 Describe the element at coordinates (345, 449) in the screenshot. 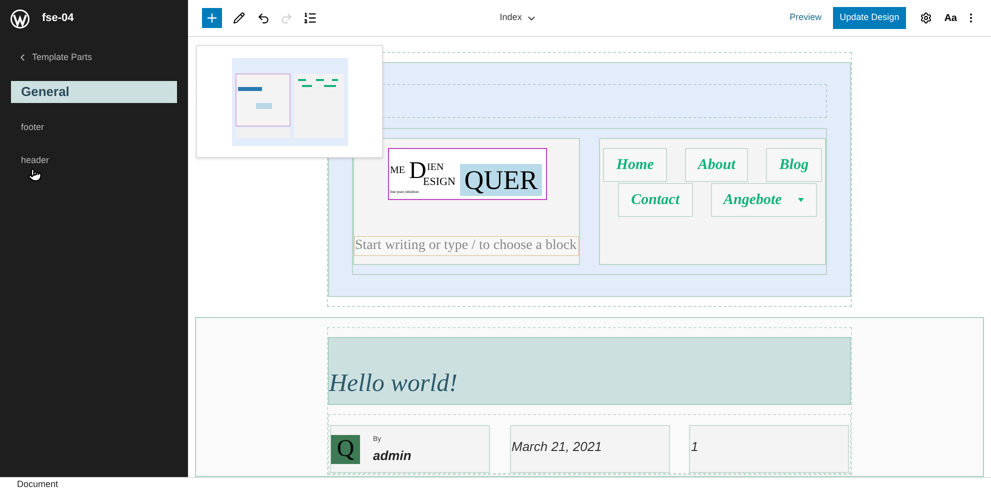

I see `avatar: Q` at that location.